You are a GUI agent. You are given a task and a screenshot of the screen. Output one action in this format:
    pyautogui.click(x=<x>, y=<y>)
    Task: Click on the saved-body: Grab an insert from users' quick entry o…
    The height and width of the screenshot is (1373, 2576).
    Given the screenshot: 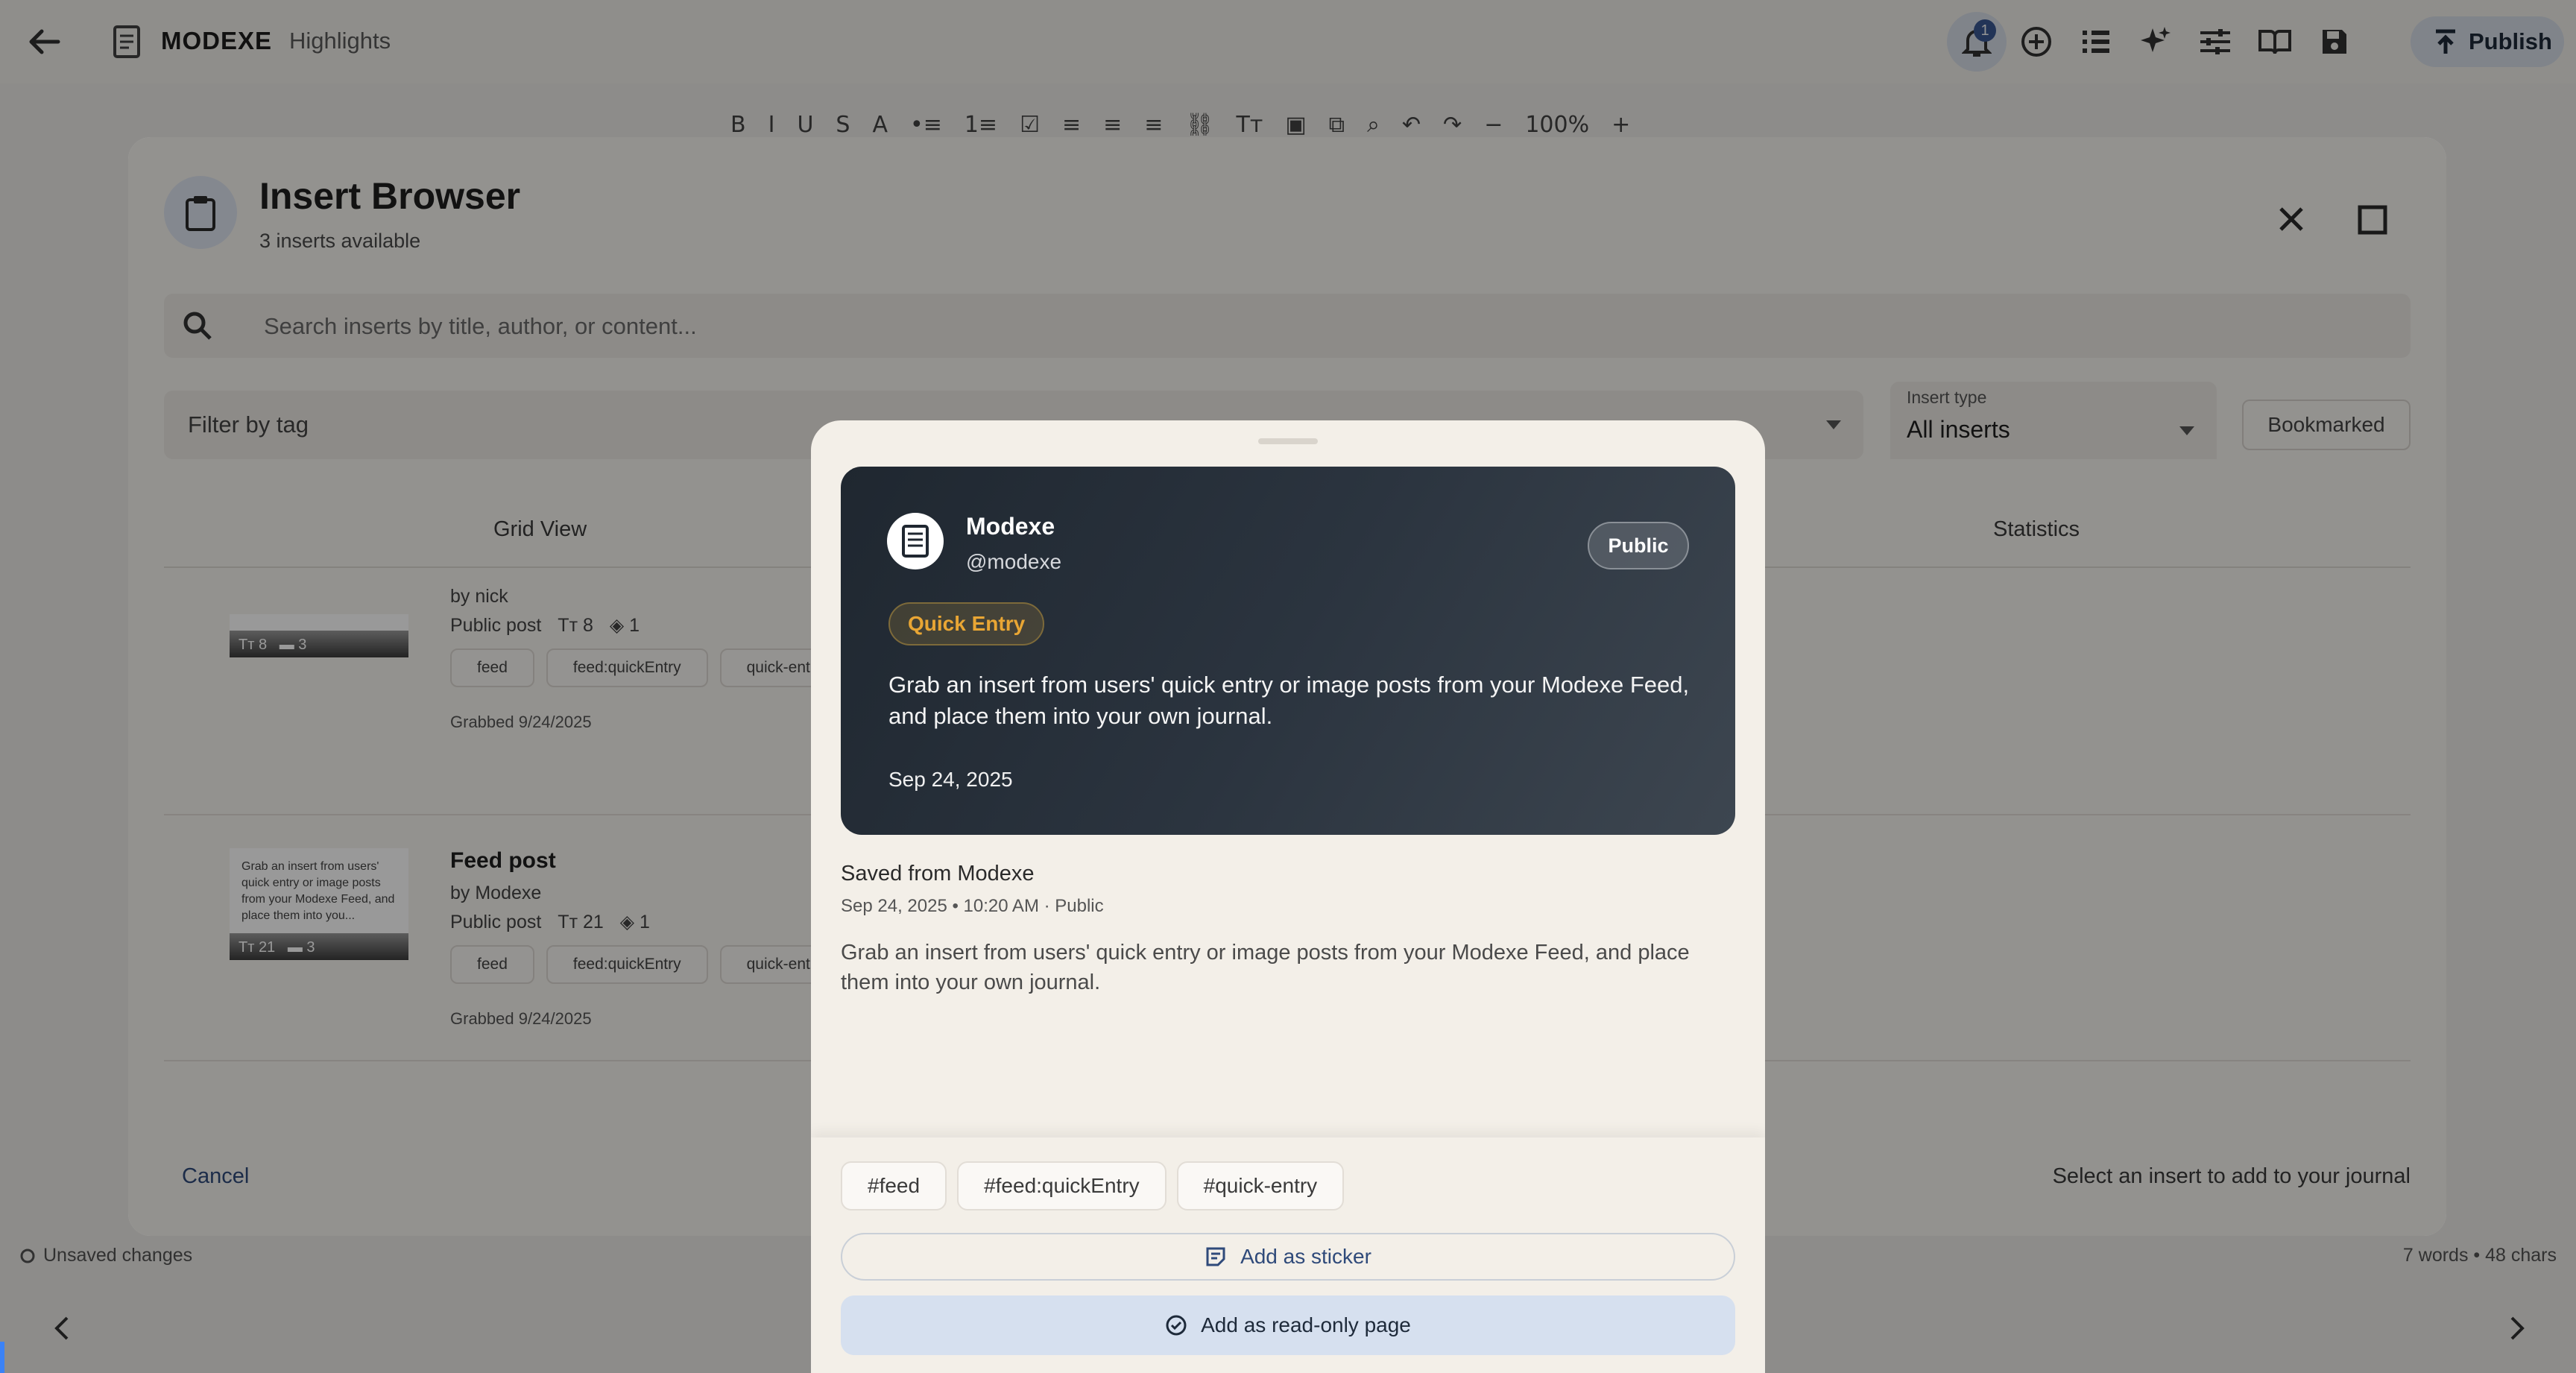 What is the action you would take?
    pyautogui.click(x=1265, y=967)
    